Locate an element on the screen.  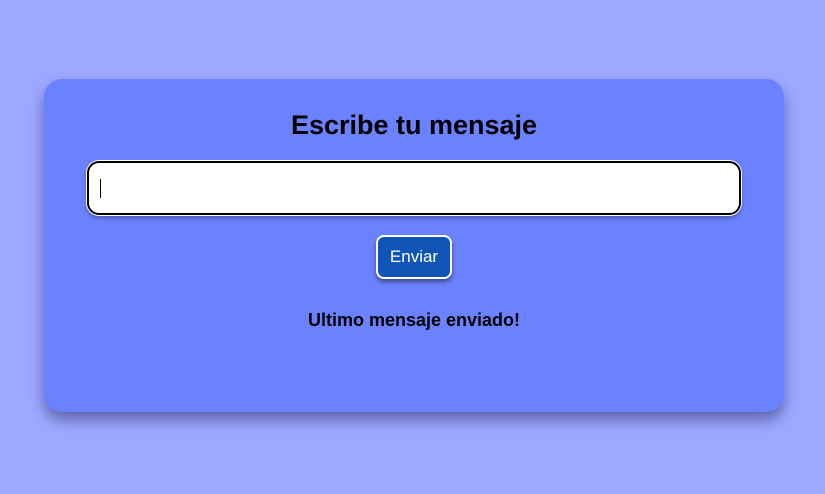
form-title: Escribe tu mensaje is located at coordinates (414, 125).